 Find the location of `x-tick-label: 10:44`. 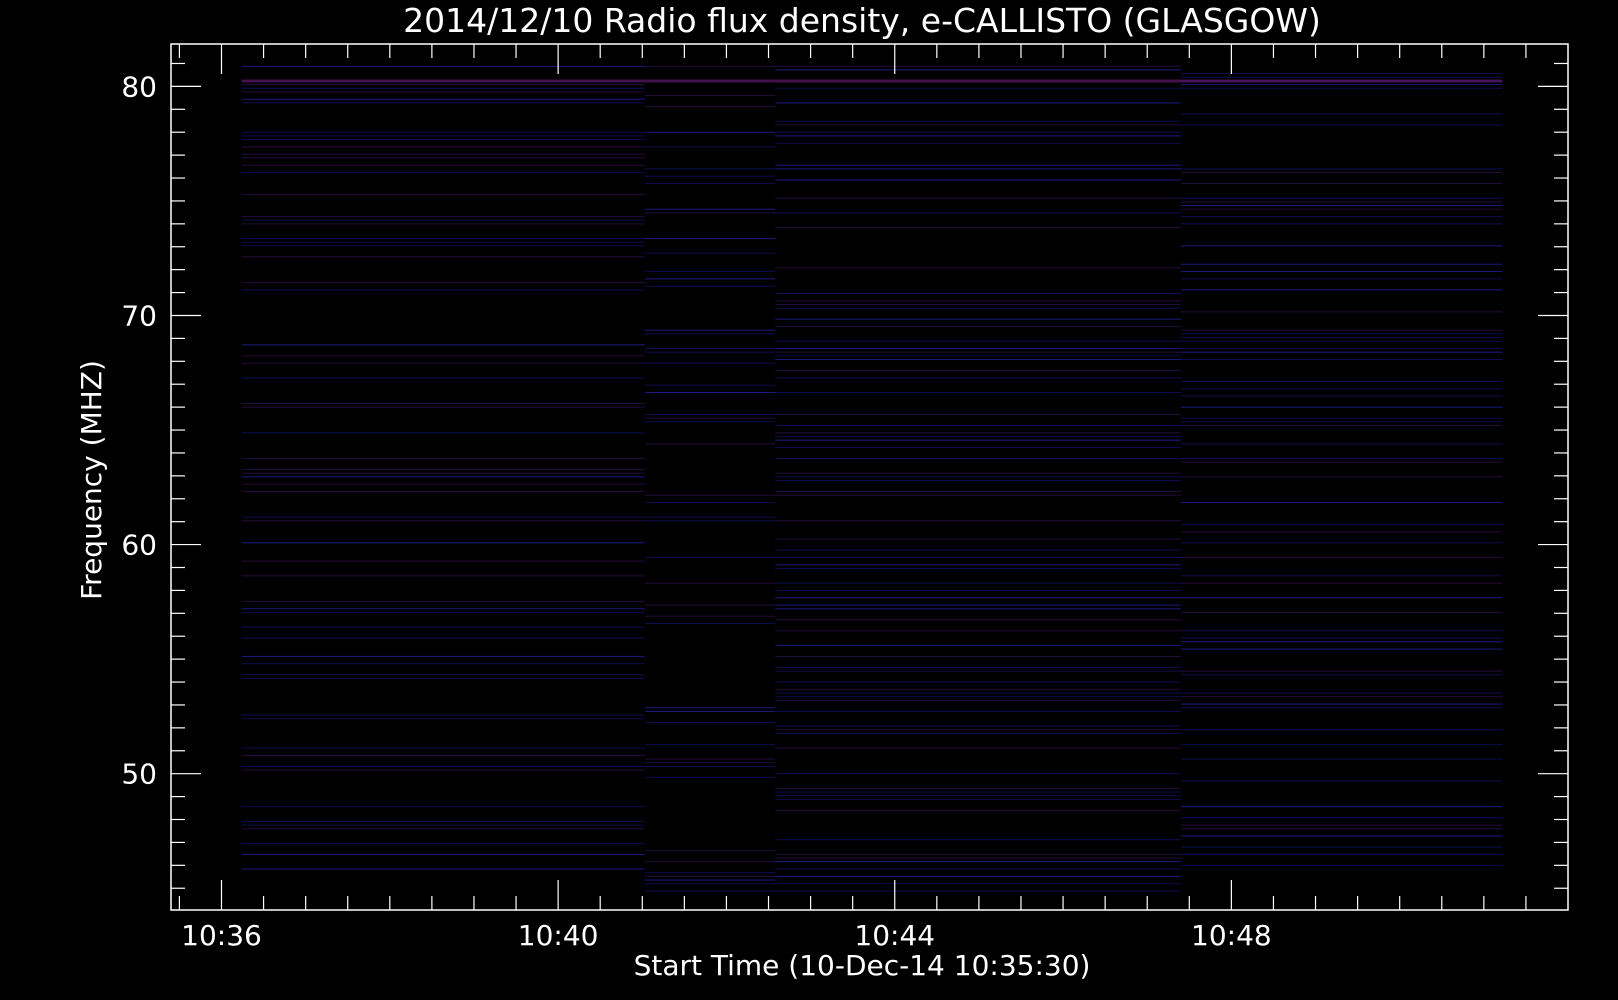

x-tick-label: 10:44 is located at coordinates (894, 935).